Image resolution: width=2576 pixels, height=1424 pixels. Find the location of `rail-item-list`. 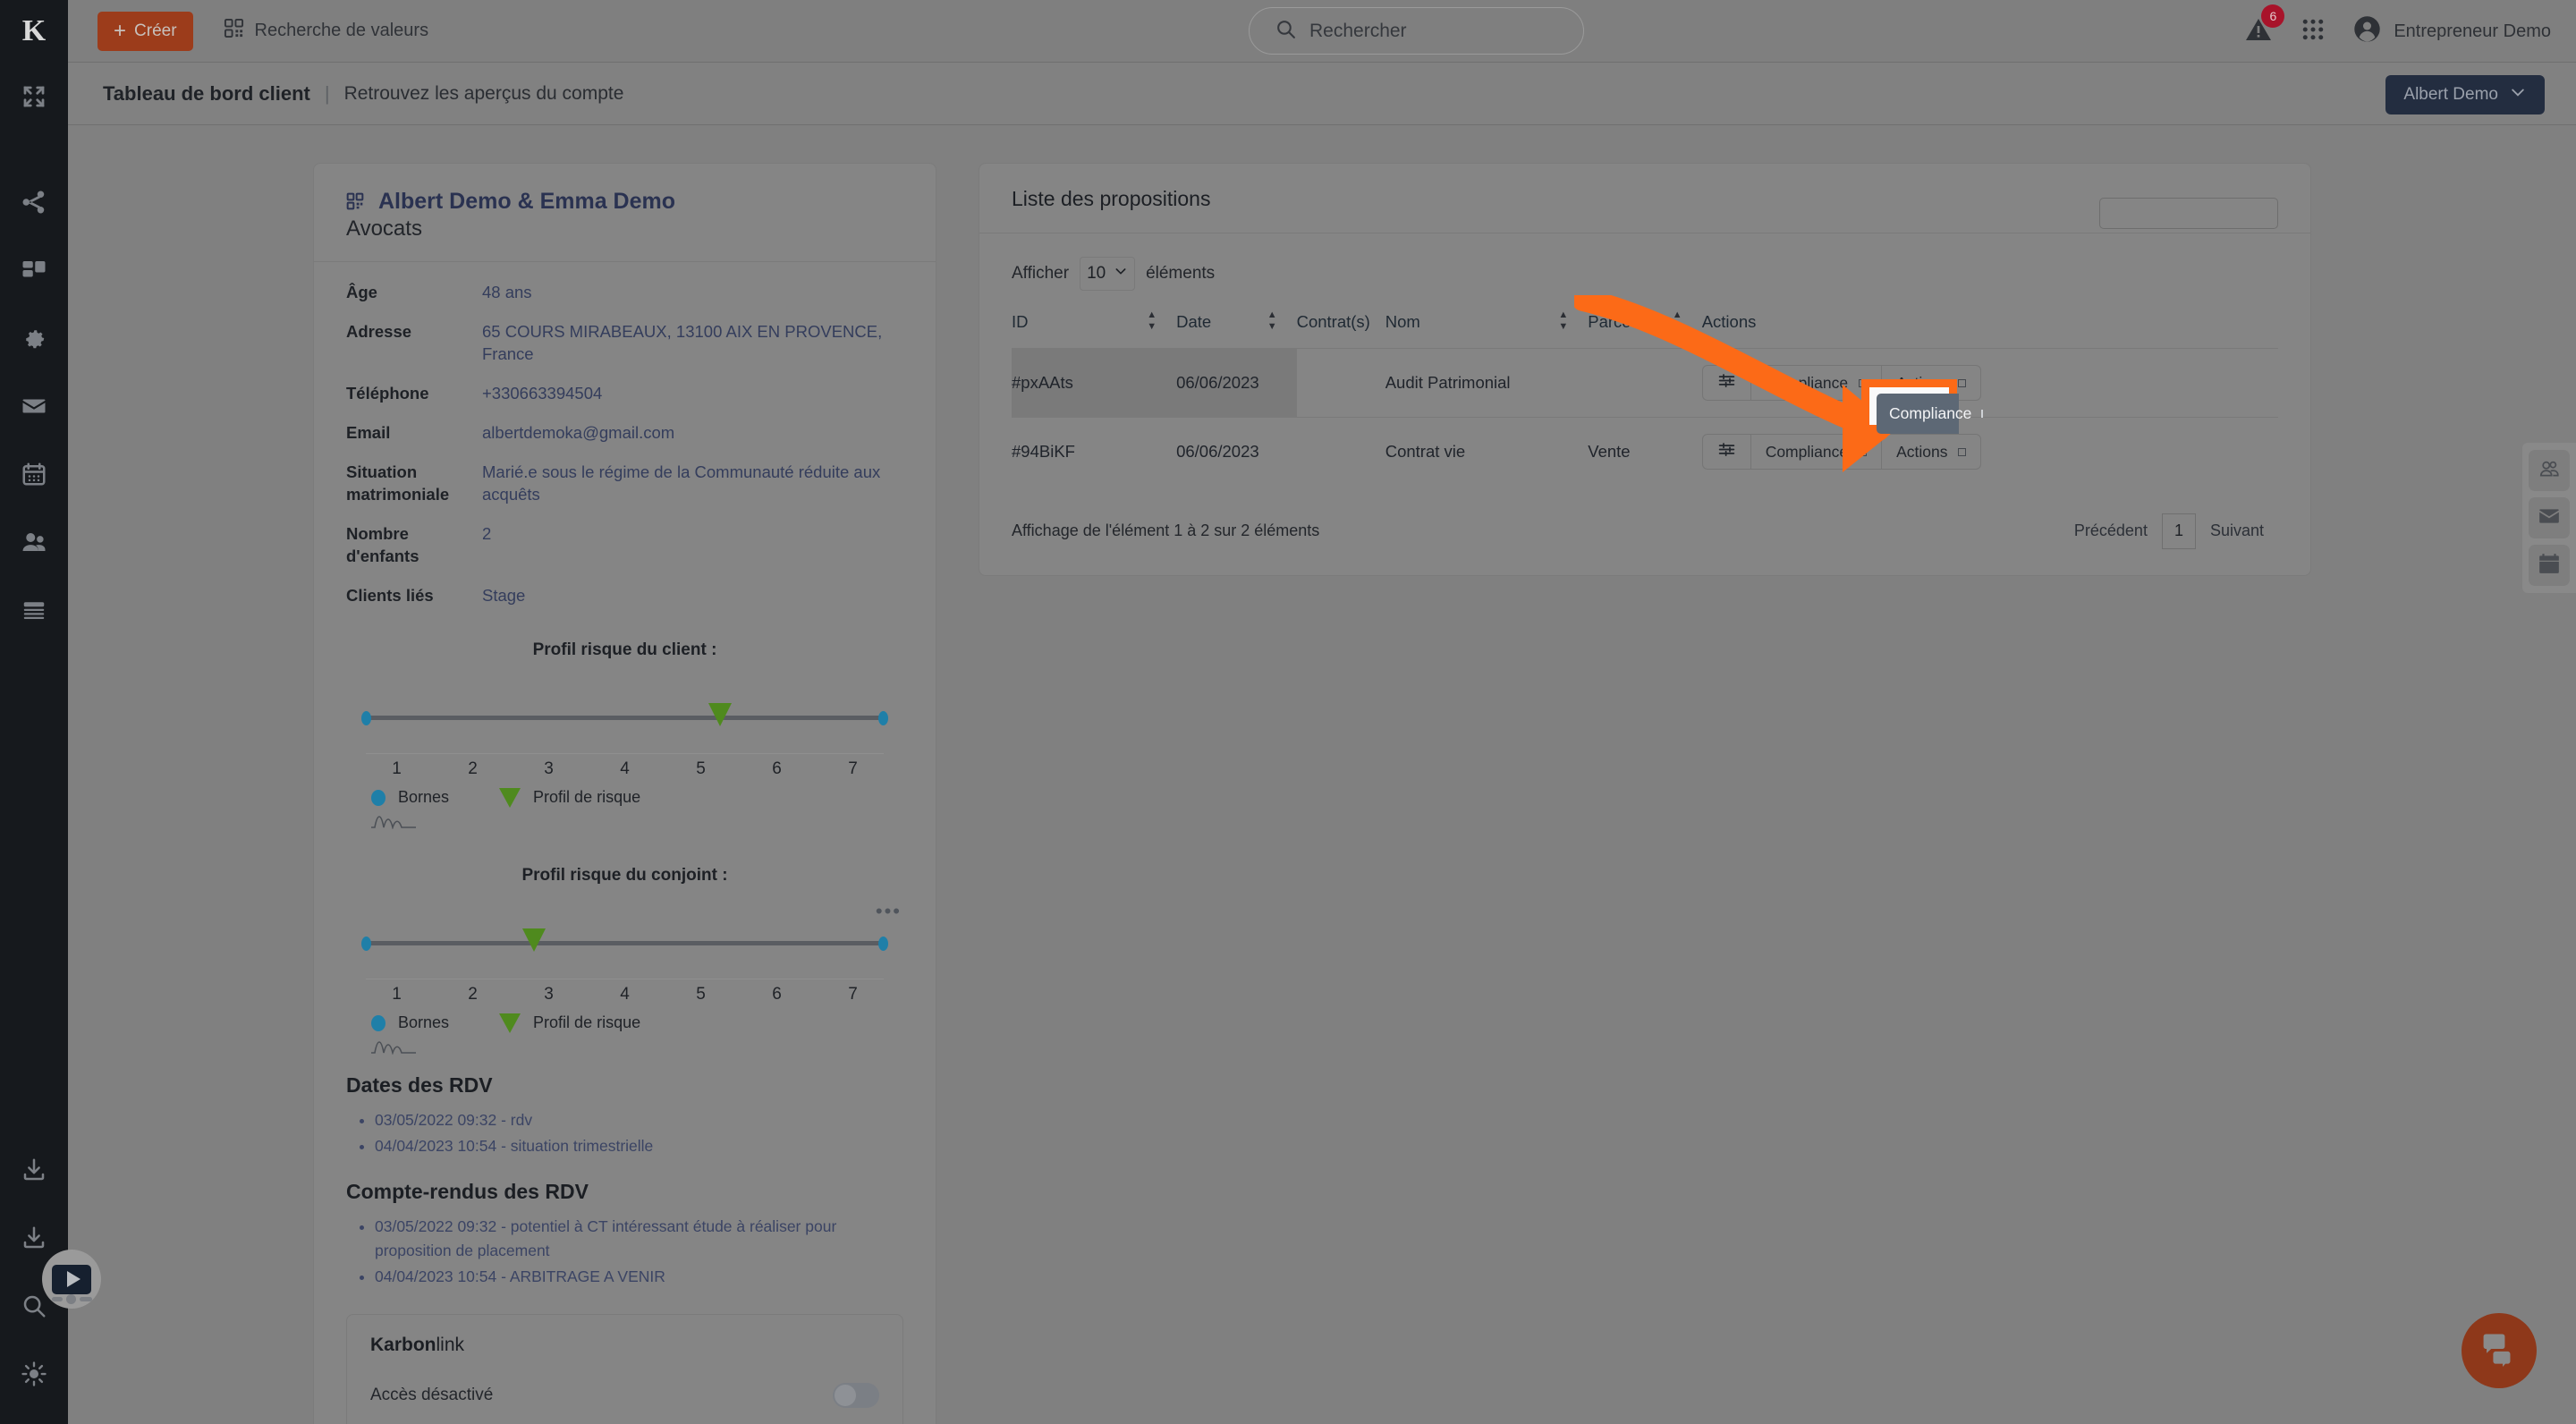

rail-item-list is located at coordinates (34, 610).